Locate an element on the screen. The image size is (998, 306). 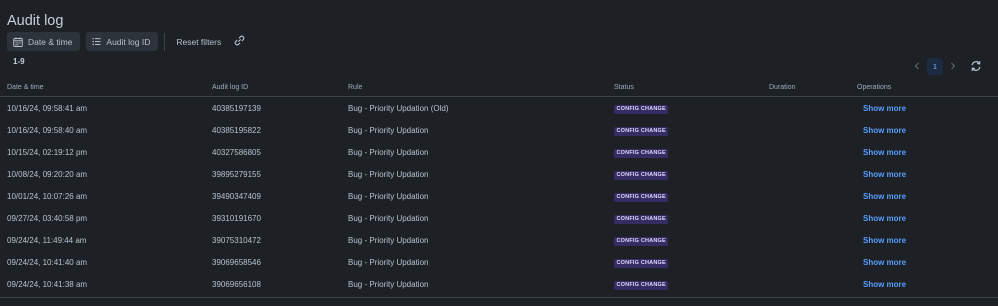
row-date-time: 10/01/24, 10:07:26 am is located at coordinates (47, 196).